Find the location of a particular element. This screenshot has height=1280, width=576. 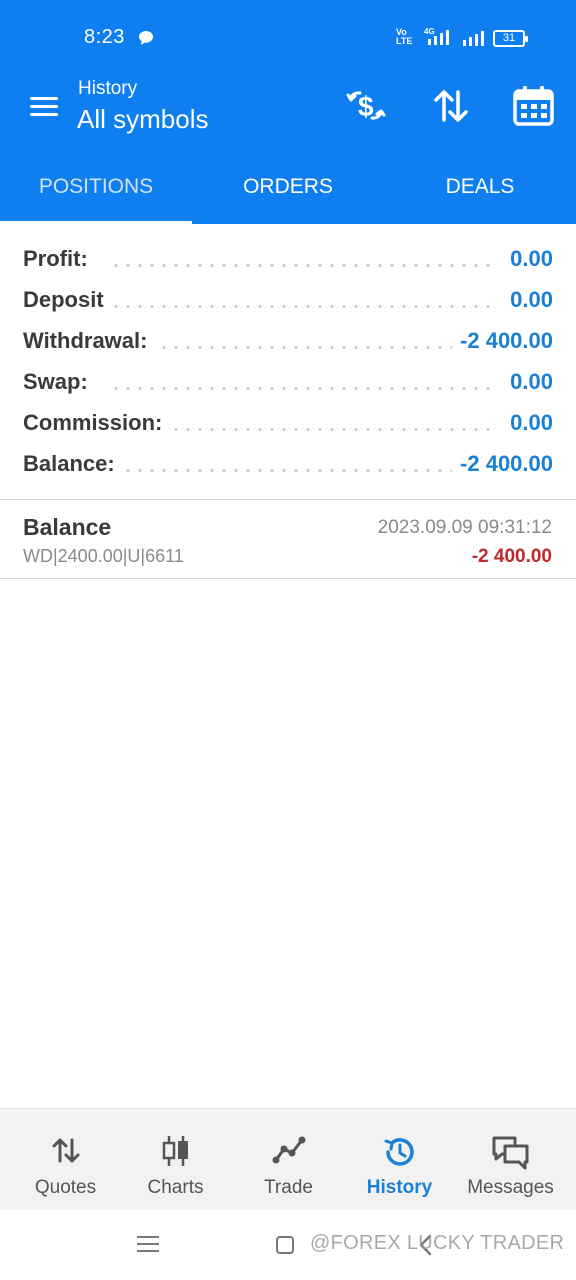

history-clock-icon is located at coordinates (400, 1154).